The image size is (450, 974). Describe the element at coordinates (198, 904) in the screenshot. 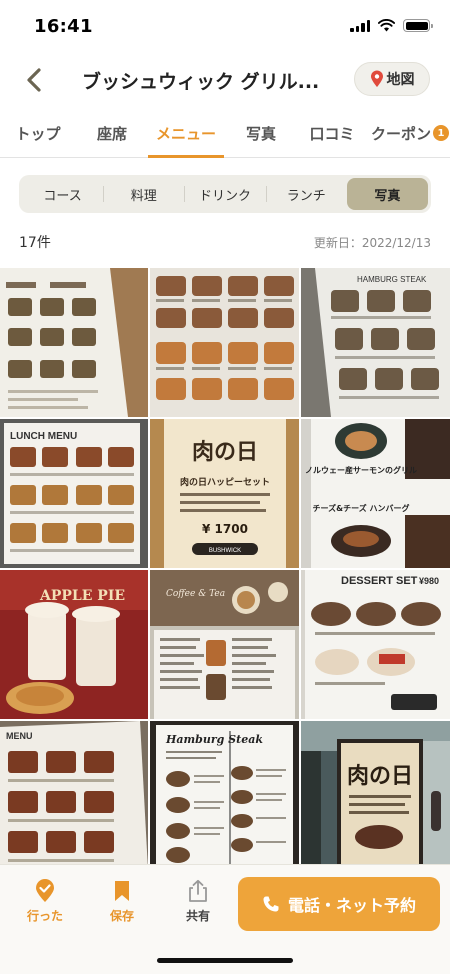

I see `share-button: 共有` at that location.